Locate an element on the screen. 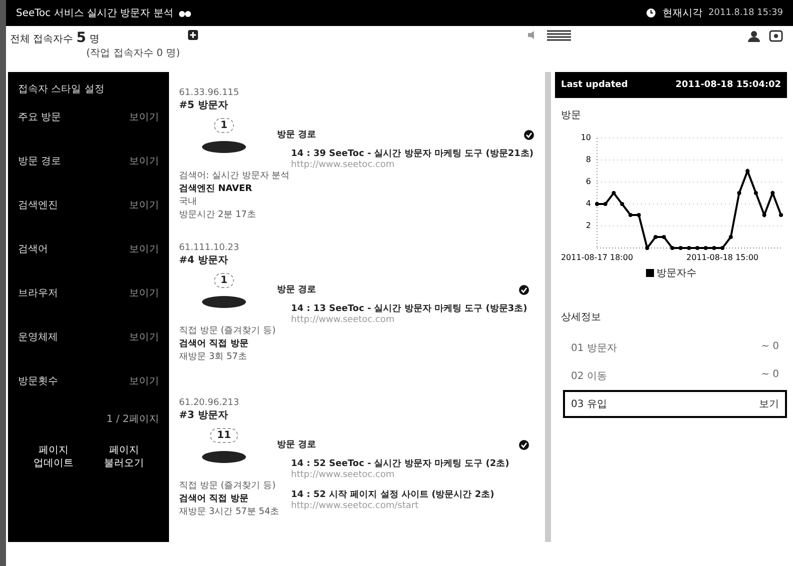  active-visitors: (작업 접속자수 0 명) is located at coordinates (132, 53).